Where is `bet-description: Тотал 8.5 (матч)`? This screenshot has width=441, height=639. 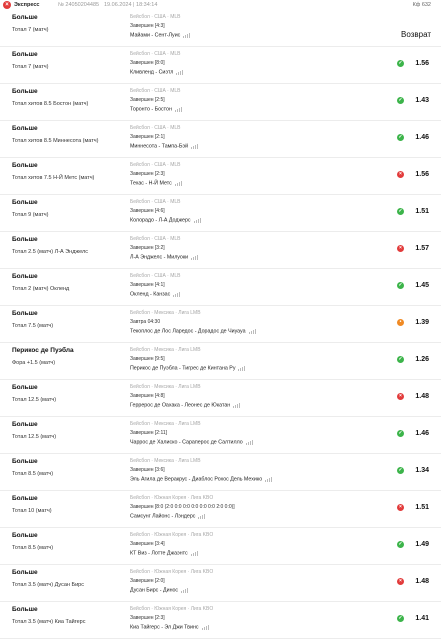 bet-description: Тотал 8.5 (матч) is located at coordinates (33, 548).